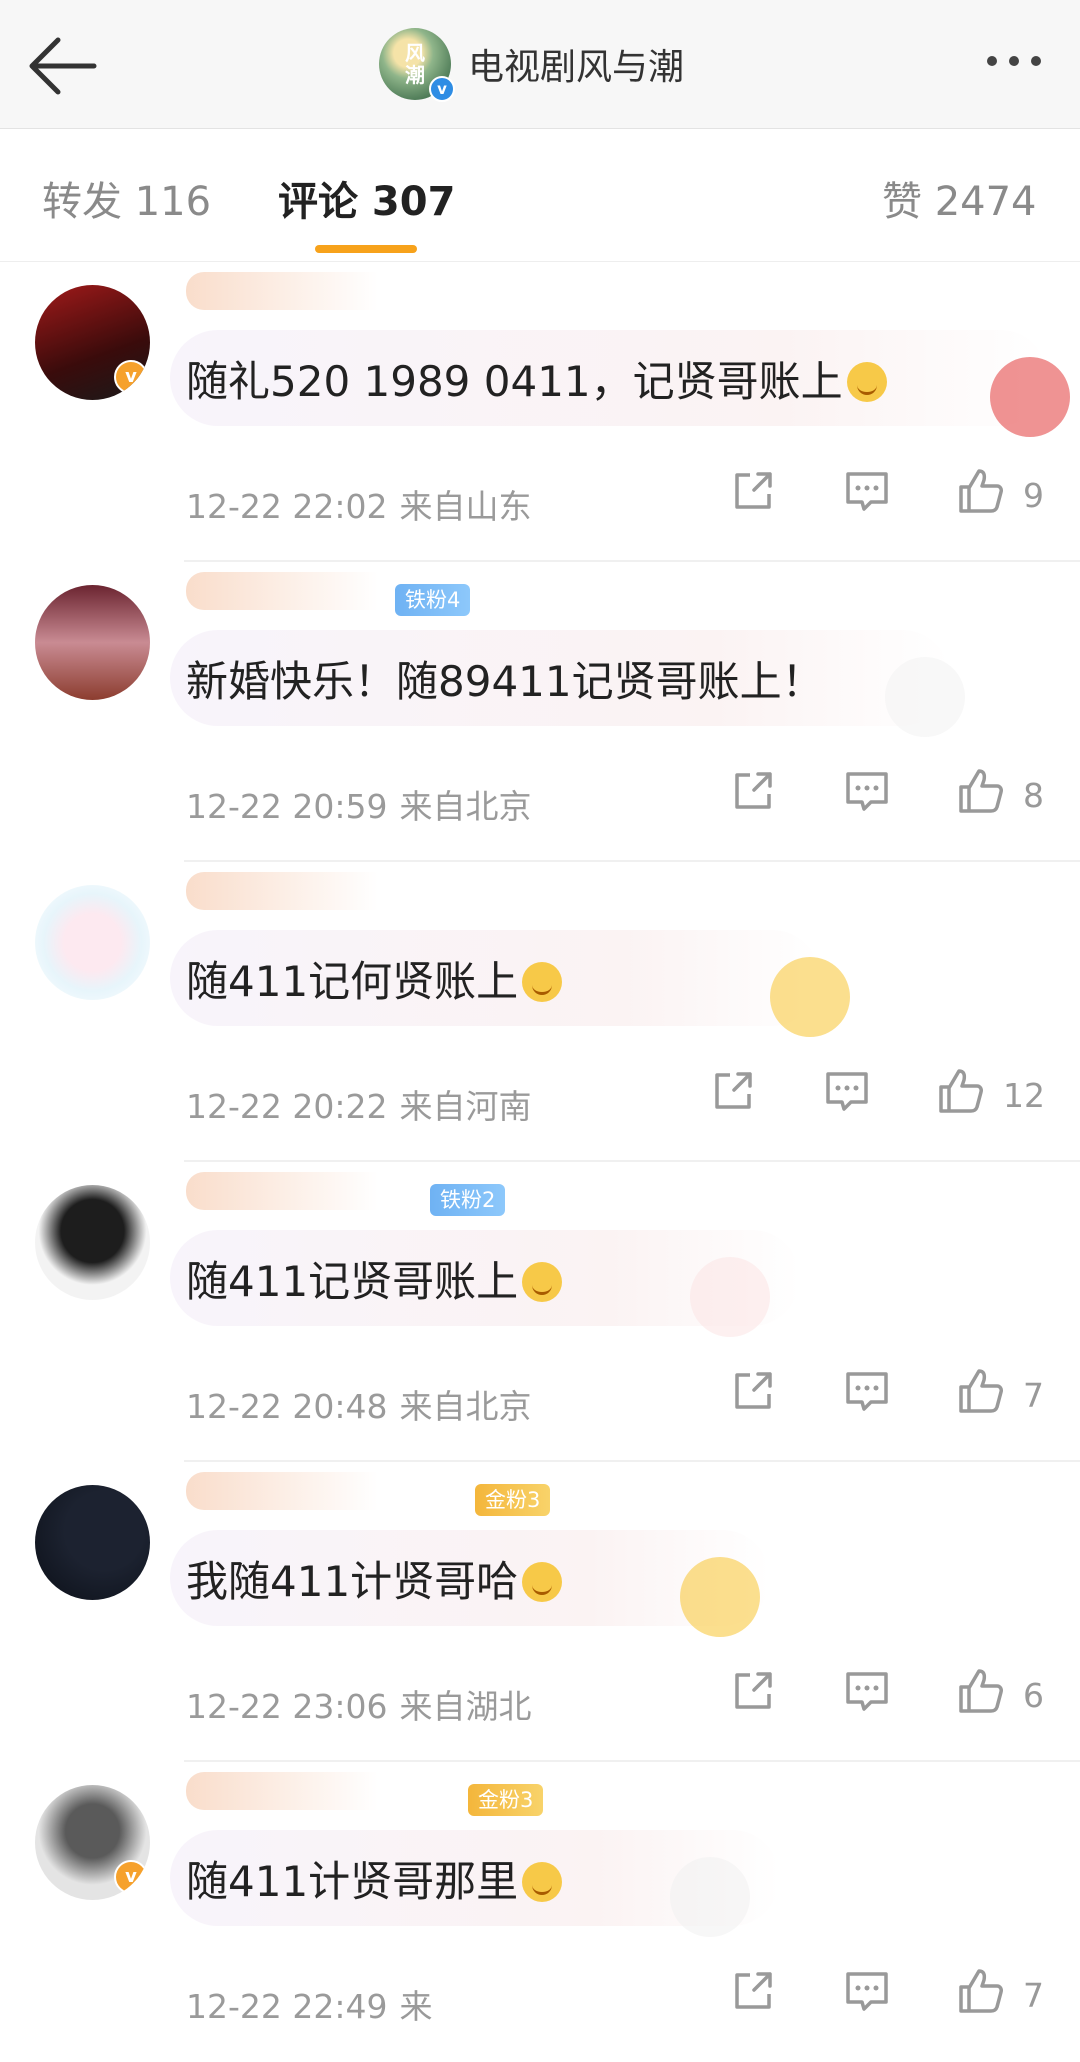 The image size is (1080, 2062). Describe the element at coordinates (505, 681) in the screenshot. I see `comment-text: 新婚快乐！随89411记贤哥账上！` at that location.